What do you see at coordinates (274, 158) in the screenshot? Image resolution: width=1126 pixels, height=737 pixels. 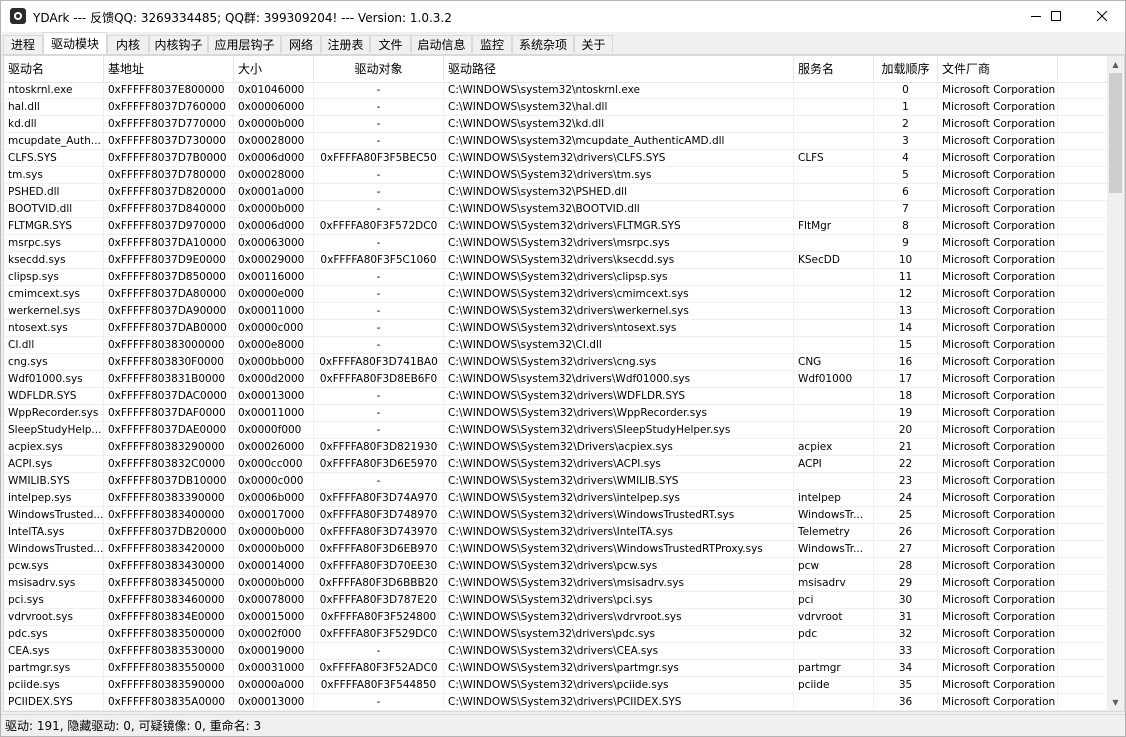 I see `cell-size: 0x0006d000` at bounding box center [274, 158].